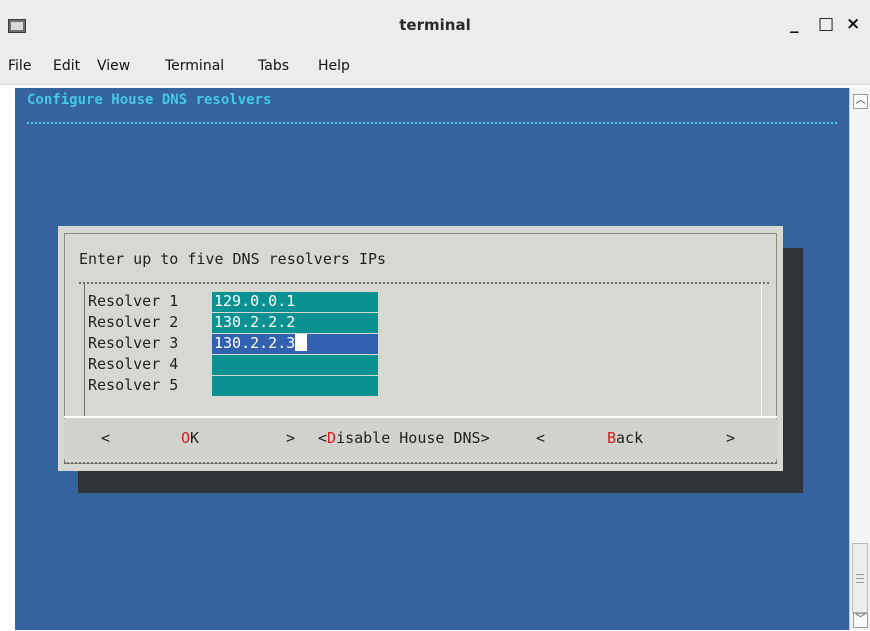  What do you see at coordinates (133, 385) in the screenshot?
I see `resolver-5-label: Resolver 5` at bounding box center [133, 385].